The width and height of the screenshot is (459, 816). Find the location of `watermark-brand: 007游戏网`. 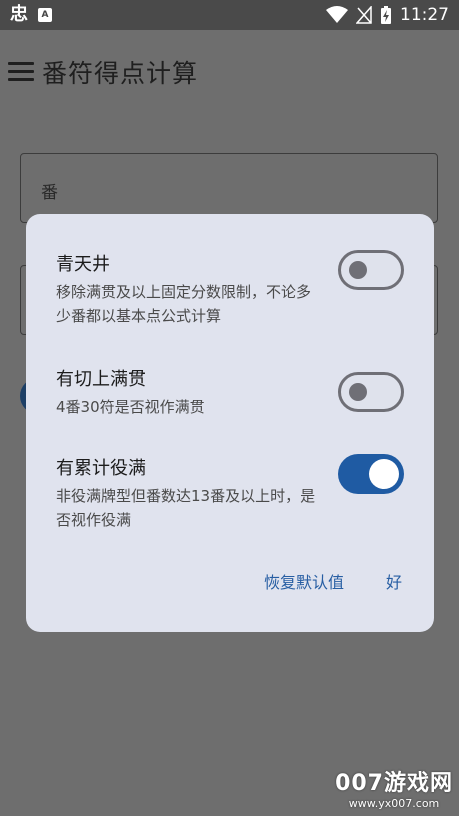

watermark-brand: 007游戏网 is located at coordinates (394, 783).